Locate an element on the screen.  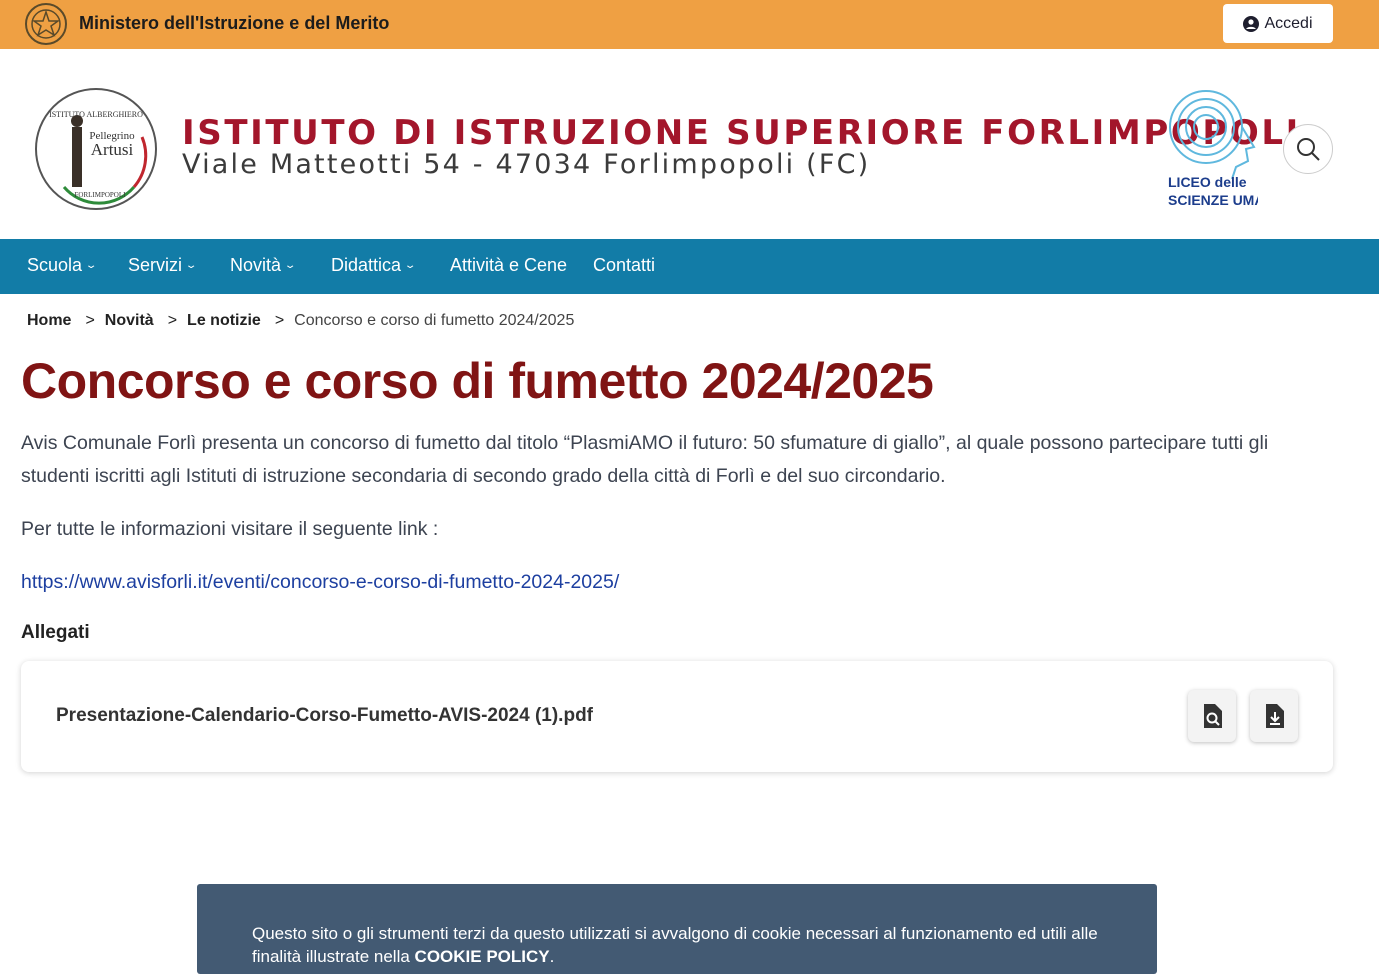
file-search-icon is located at coordinates (1213, 716).